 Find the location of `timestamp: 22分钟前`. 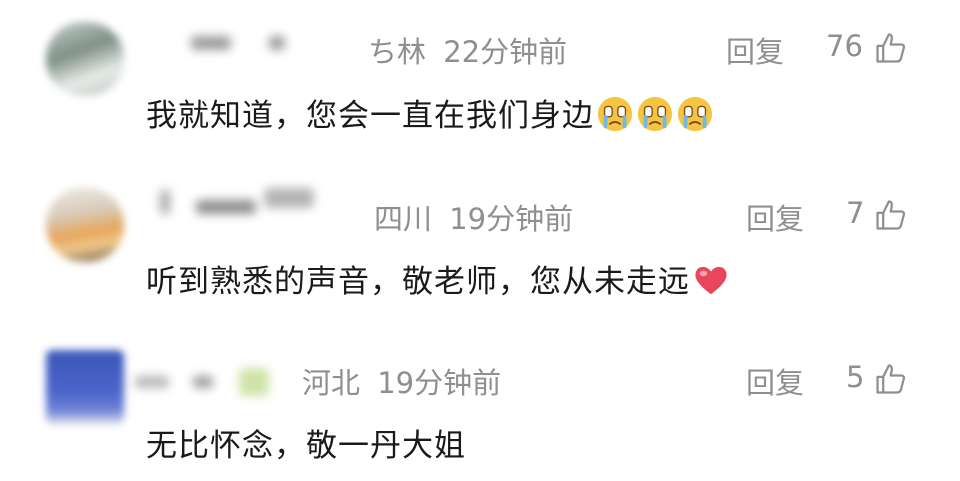

timestamp: 22分钟前 is located at coordinates (505, 52).